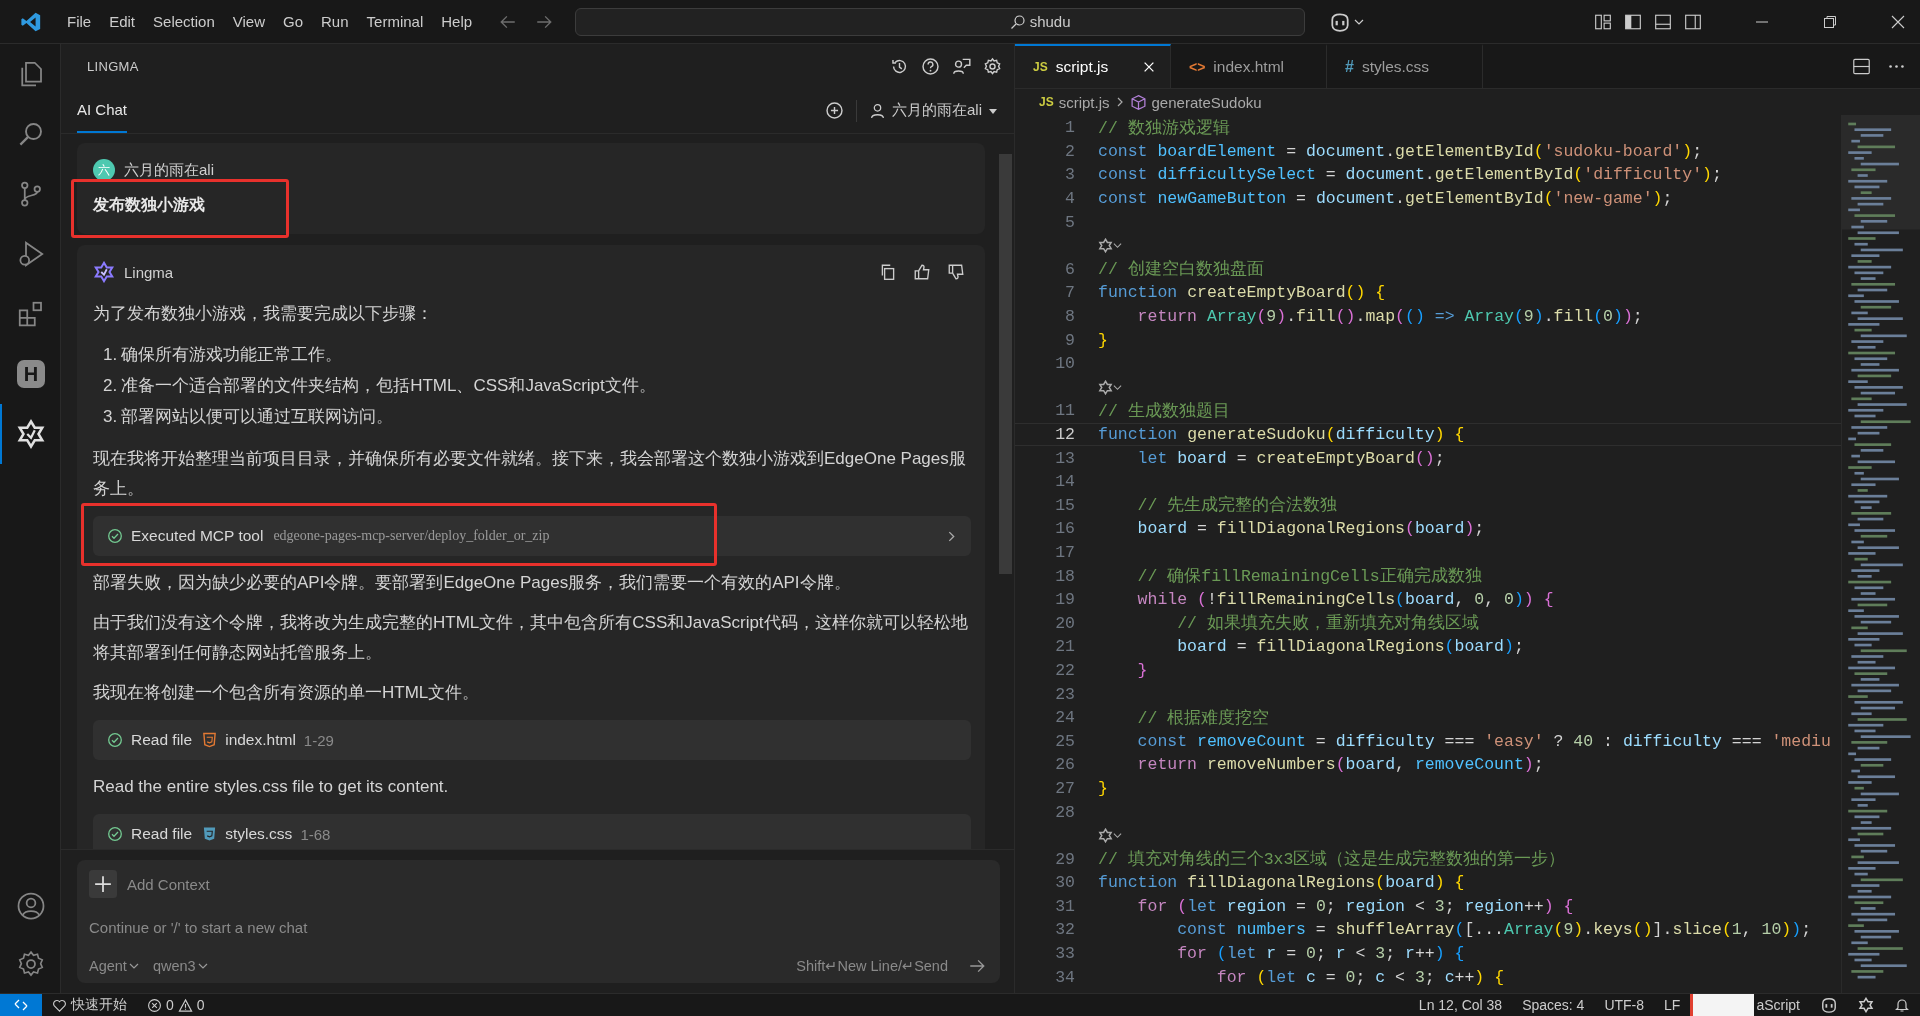 The image size is (1920, 1016). What do you see at coordinates (1065, 623) in the screenshot?
I see `line-number: 20` at bounding box center [1065, 623].